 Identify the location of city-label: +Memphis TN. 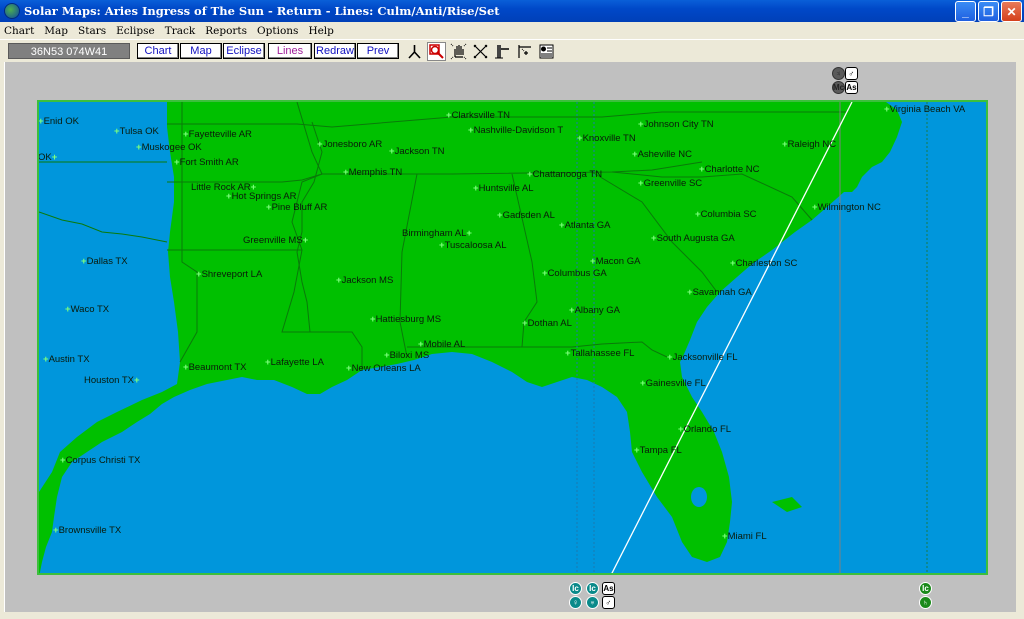
(372, 172).